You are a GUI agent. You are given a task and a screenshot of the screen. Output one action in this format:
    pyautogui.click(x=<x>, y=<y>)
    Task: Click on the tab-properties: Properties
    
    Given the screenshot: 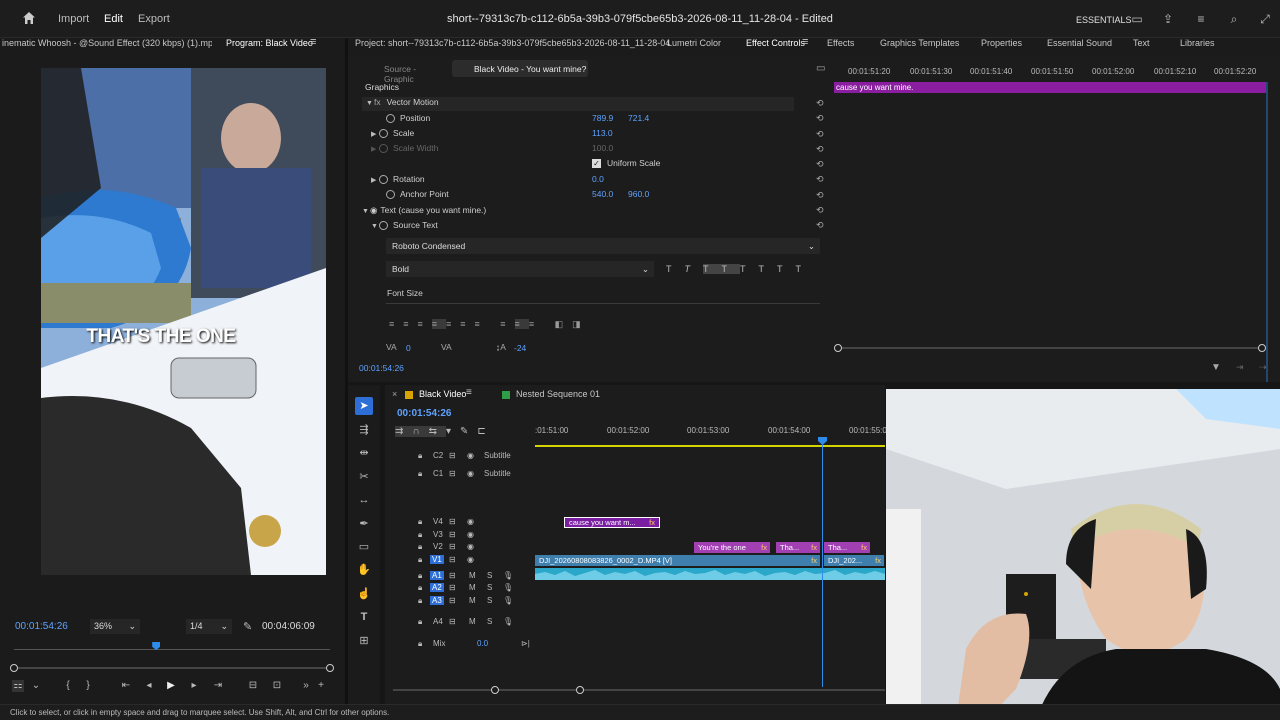 What is the action you would take?
    pyautogui.click(x=1001, y=47)
    